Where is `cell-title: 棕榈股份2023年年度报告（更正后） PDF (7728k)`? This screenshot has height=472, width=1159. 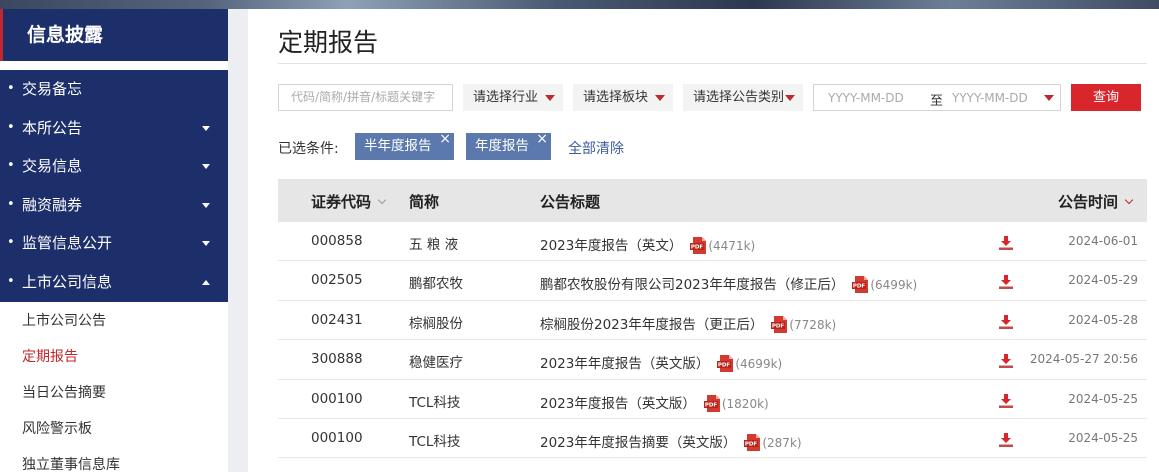
cell-title: 棕榈股份2023年年度报告（更正后） PDF (7728k) is located at coordinates (688, 322).